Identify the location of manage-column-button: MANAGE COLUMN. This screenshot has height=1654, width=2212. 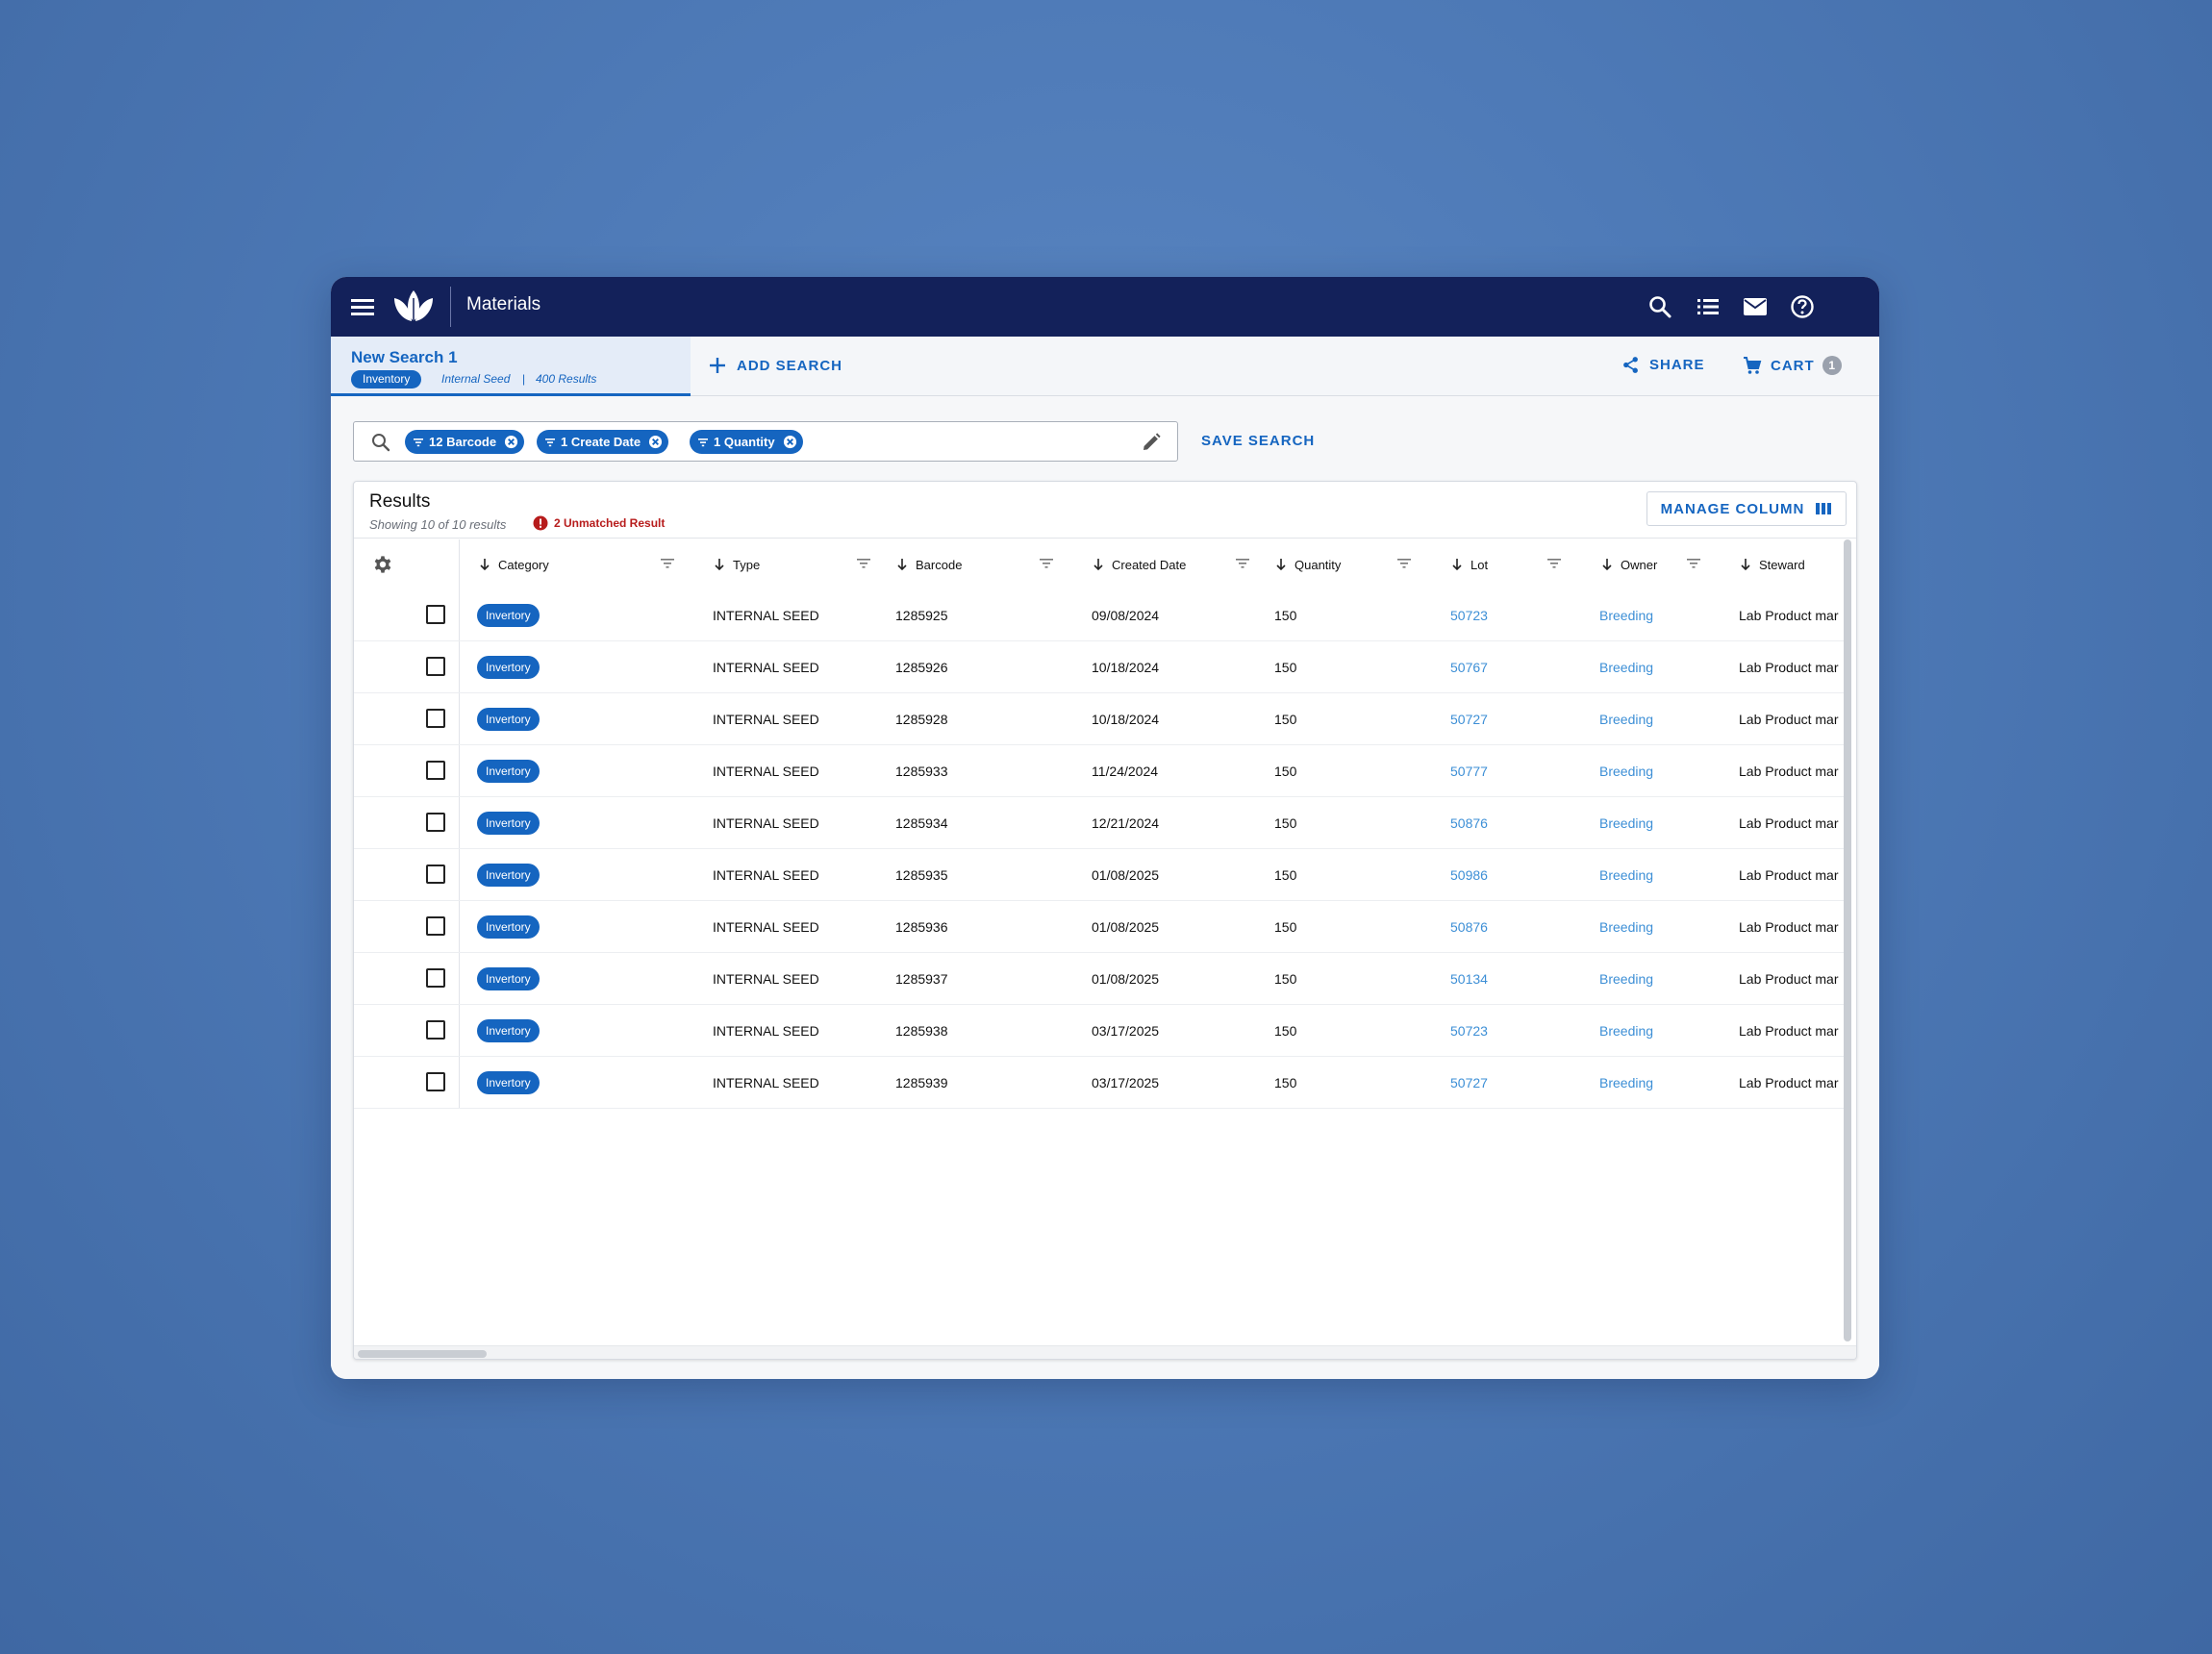
(1746, 509).